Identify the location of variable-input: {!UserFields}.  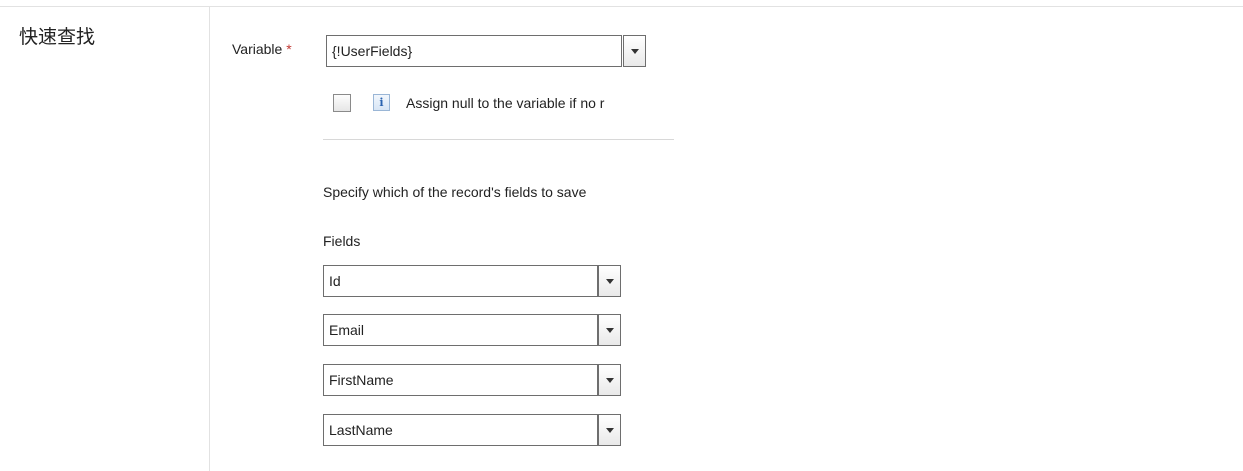
(474, 51).